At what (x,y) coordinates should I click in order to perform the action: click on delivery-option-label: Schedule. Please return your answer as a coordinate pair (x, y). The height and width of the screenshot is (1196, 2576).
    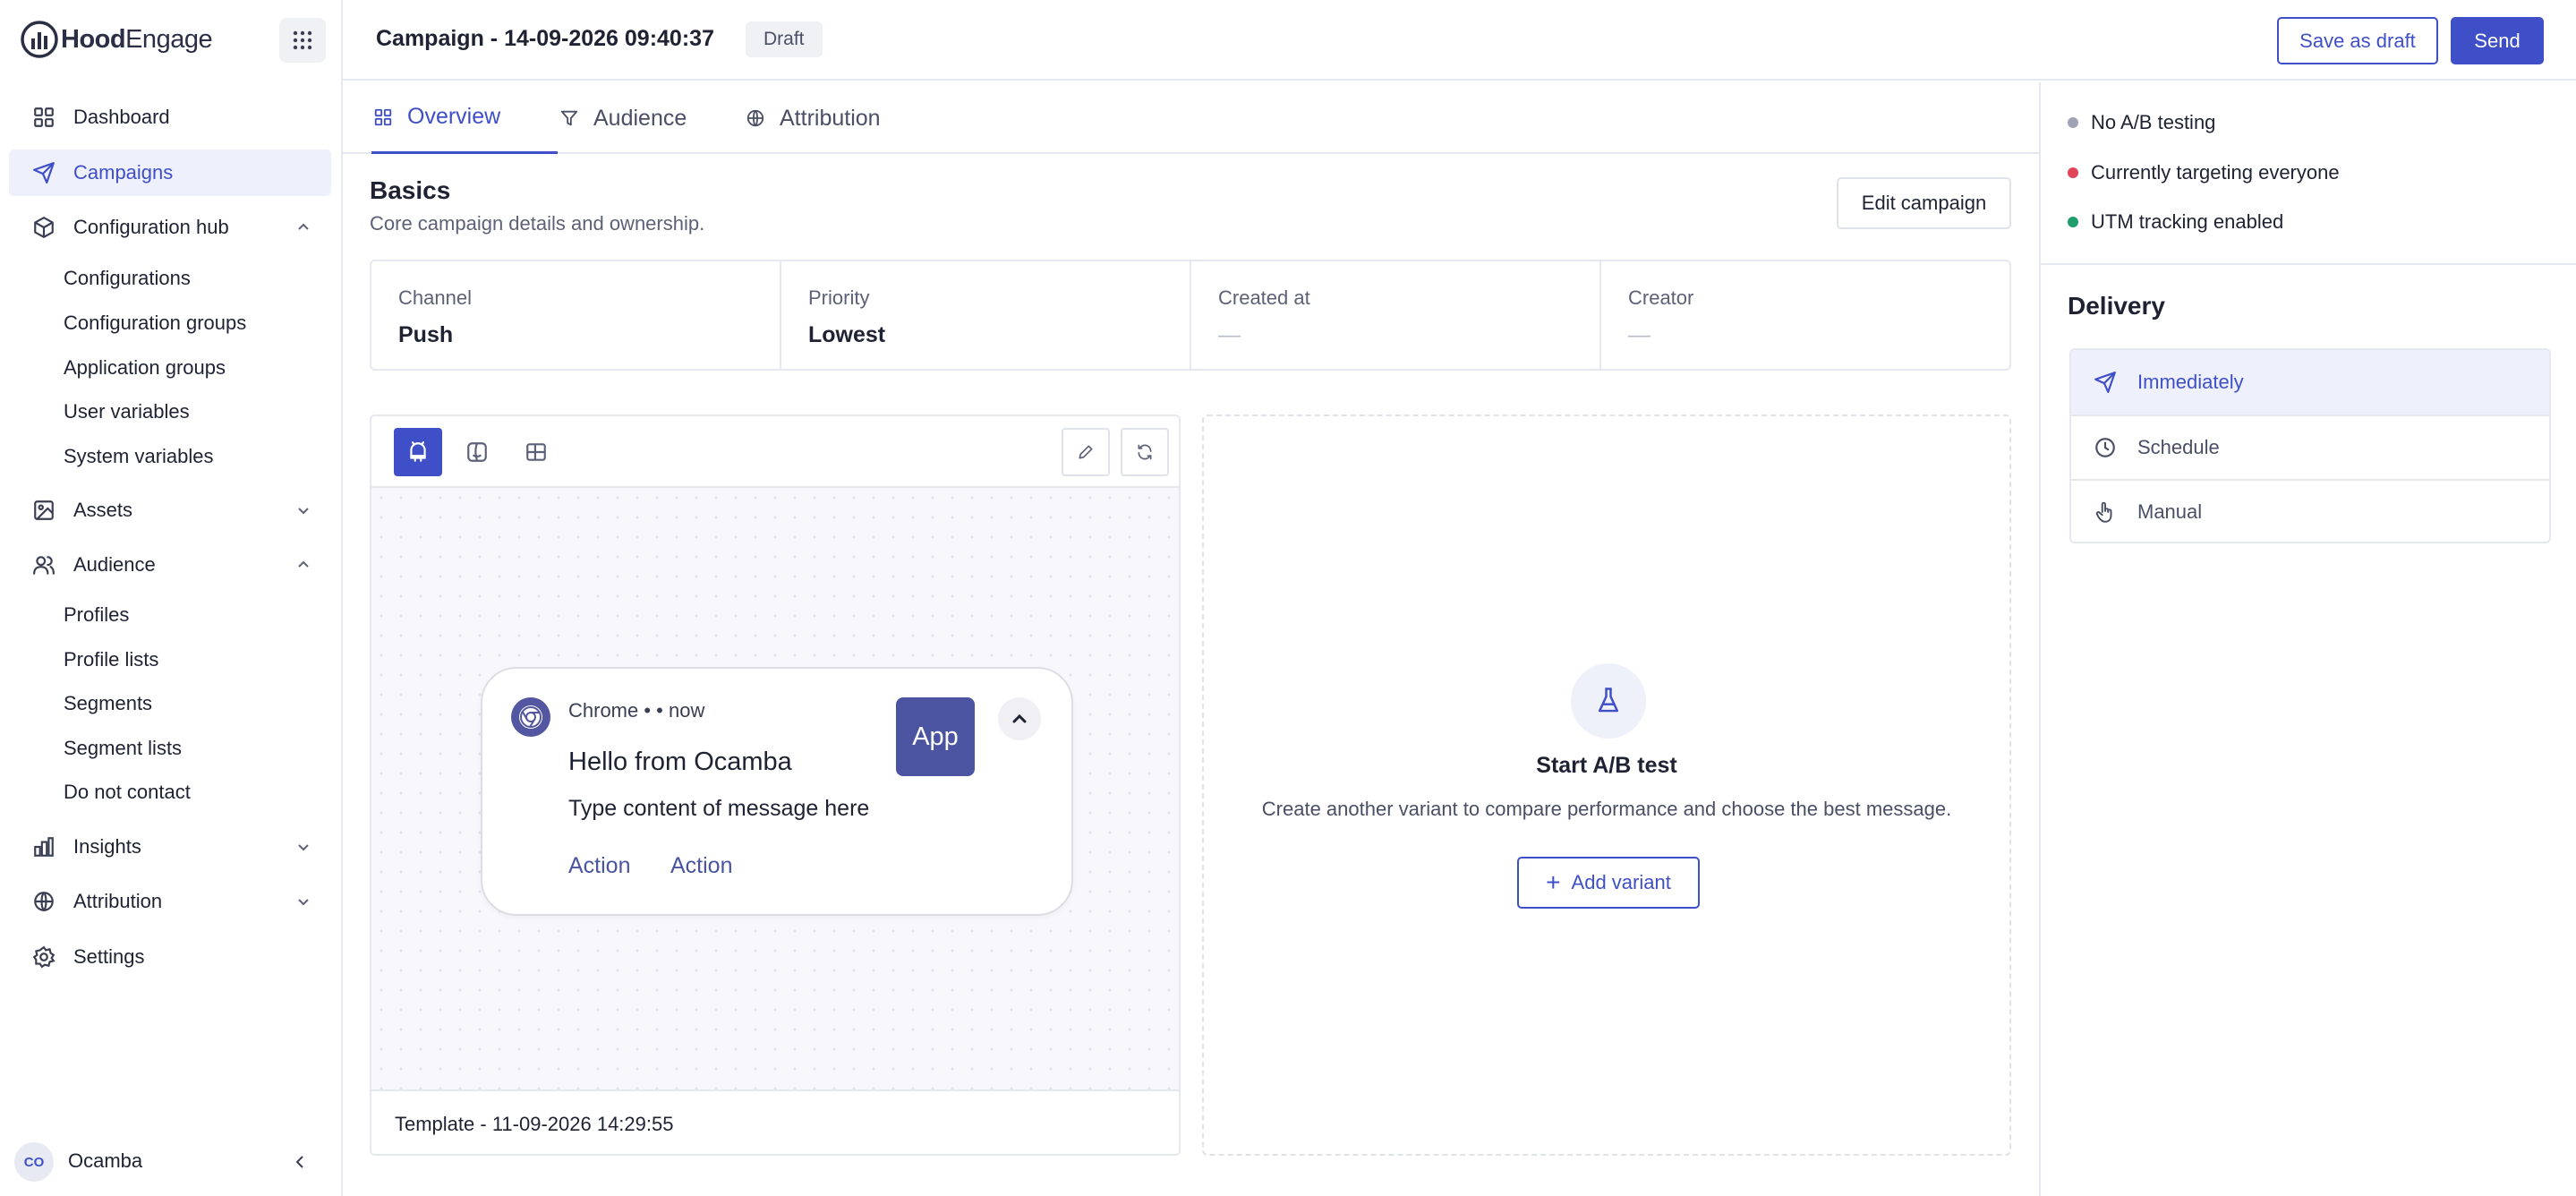
    Looking at the image, I should click on (2178, 447).